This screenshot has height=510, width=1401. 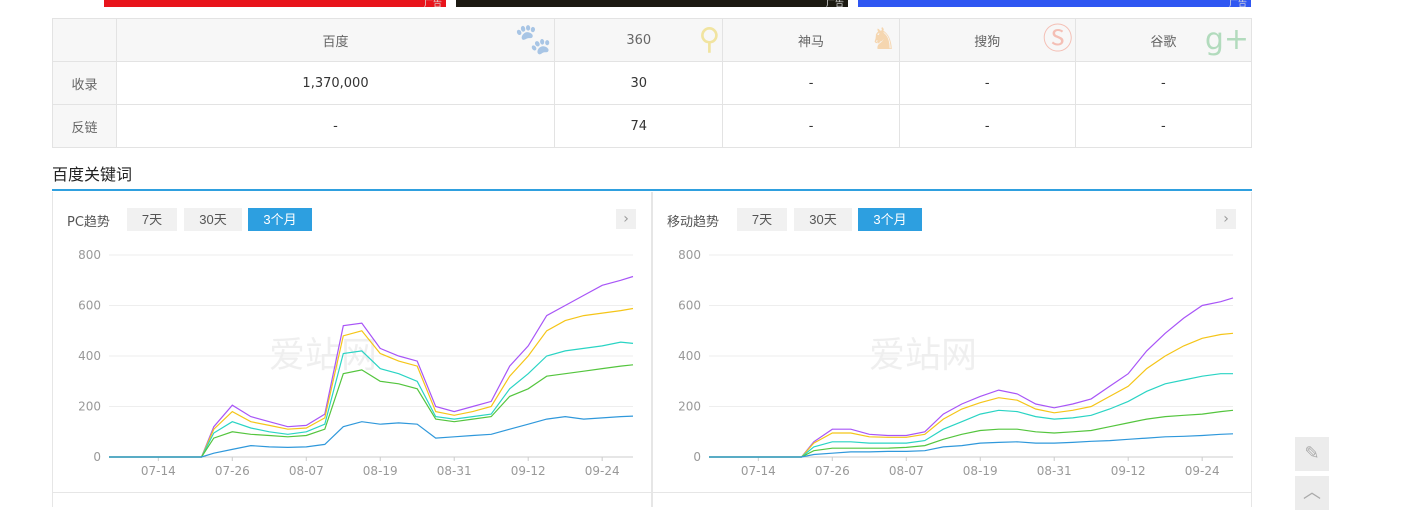 What do you see at coordinates (92, 174) in the screenshot?
I see `section-title: 百度关键词` at bounding box center [92, 174].